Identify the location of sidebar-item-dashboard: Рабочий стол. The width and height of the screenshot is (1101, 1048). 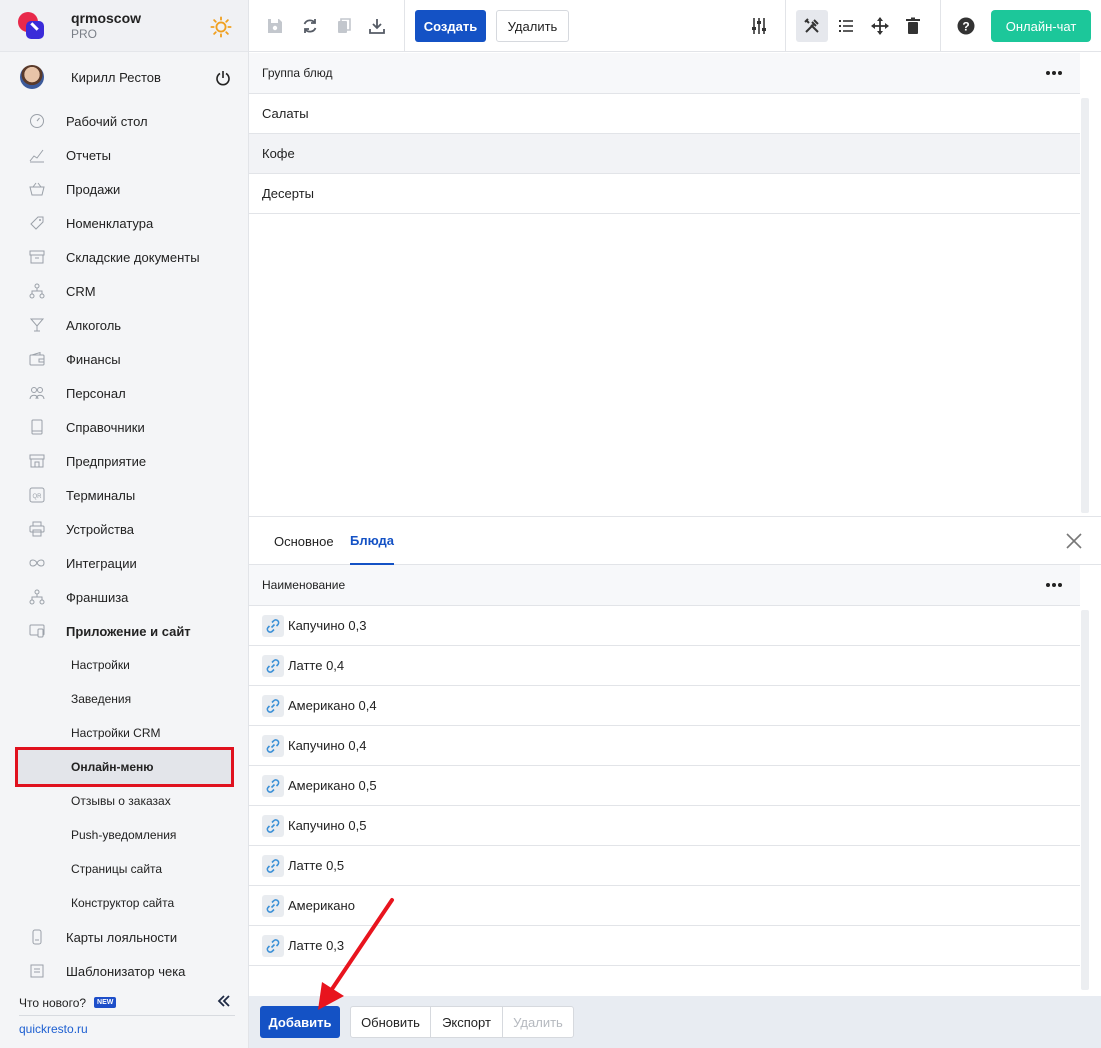
(124, 121).